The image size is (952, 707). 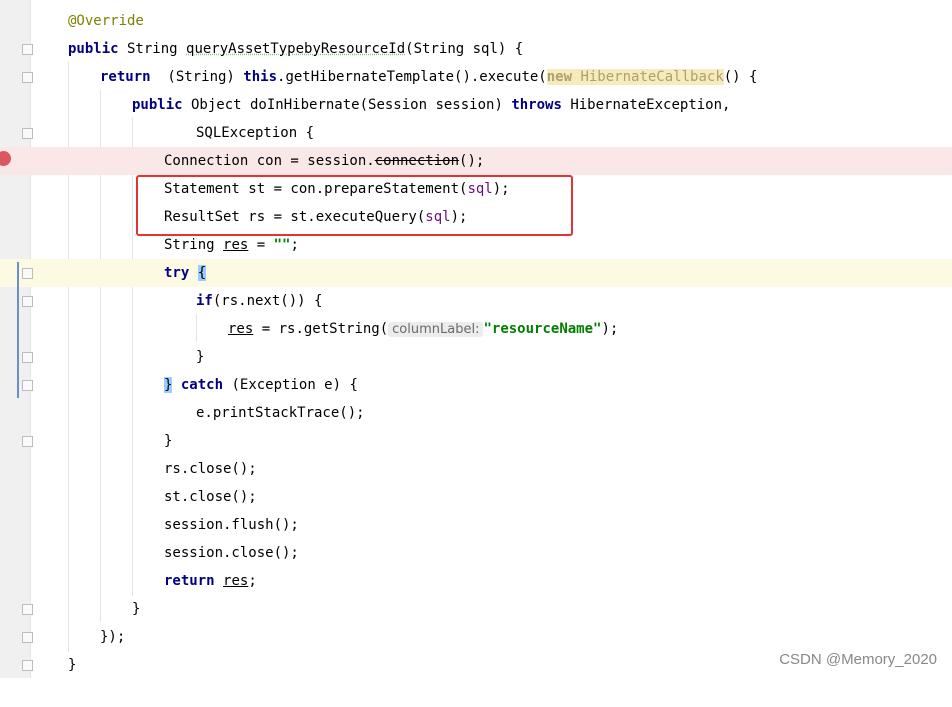 What do you see at coordinates (177, 273) in the screenshot?
I see `keyword-try: try` at bounding box center [177, 273].